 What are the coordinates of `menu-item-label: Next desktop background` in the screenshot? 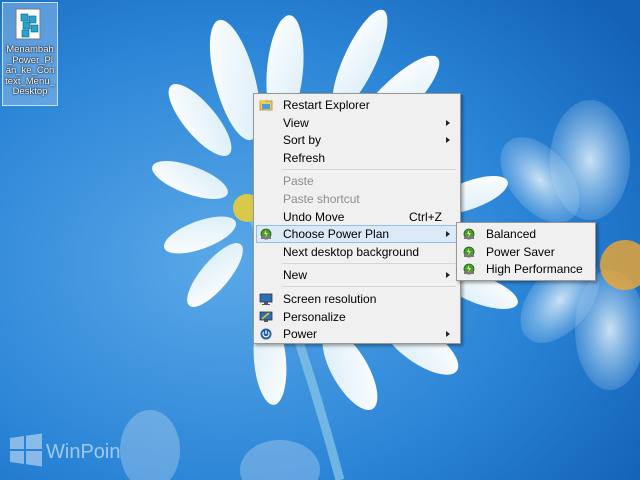 It's located at (351, 251).